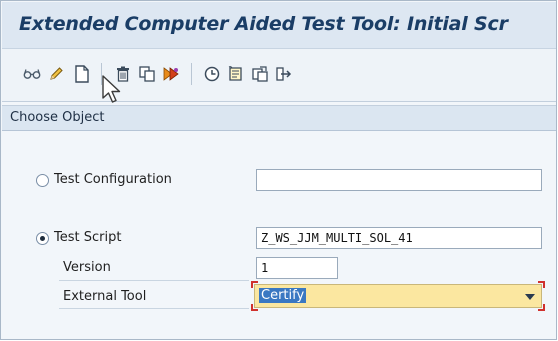 Image resolution: width=558 pixels, height=341 pixels. I want to click on external-tool-value: Certify, so click(283, 295).